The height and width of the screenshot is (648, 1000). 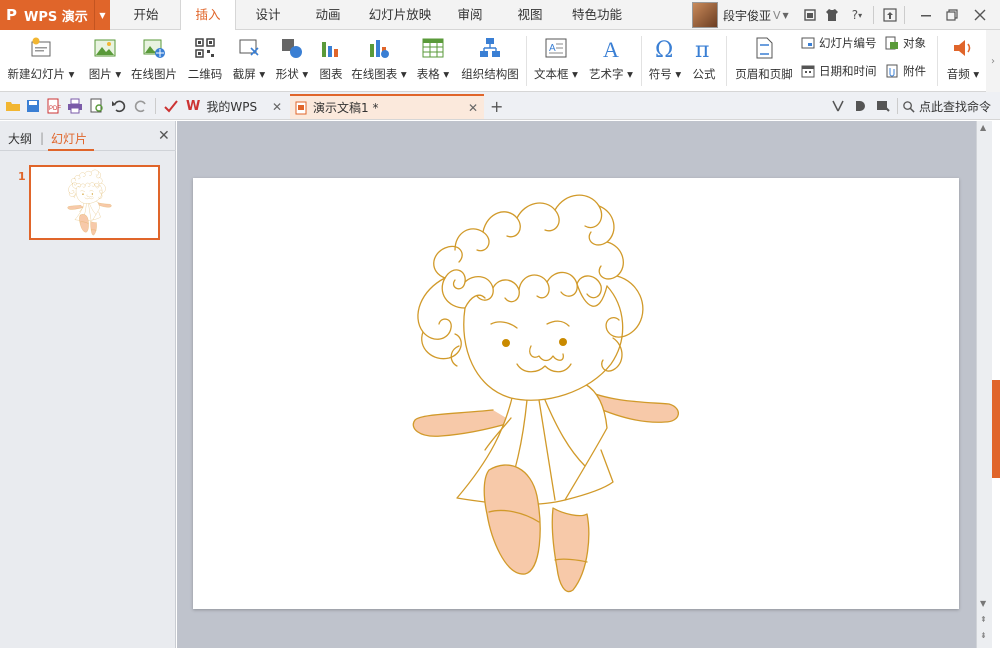 What do you see at coordinates (704, 74) in the screenshot?
I see `formula-label: 公式` at bounding box center [704, 74].